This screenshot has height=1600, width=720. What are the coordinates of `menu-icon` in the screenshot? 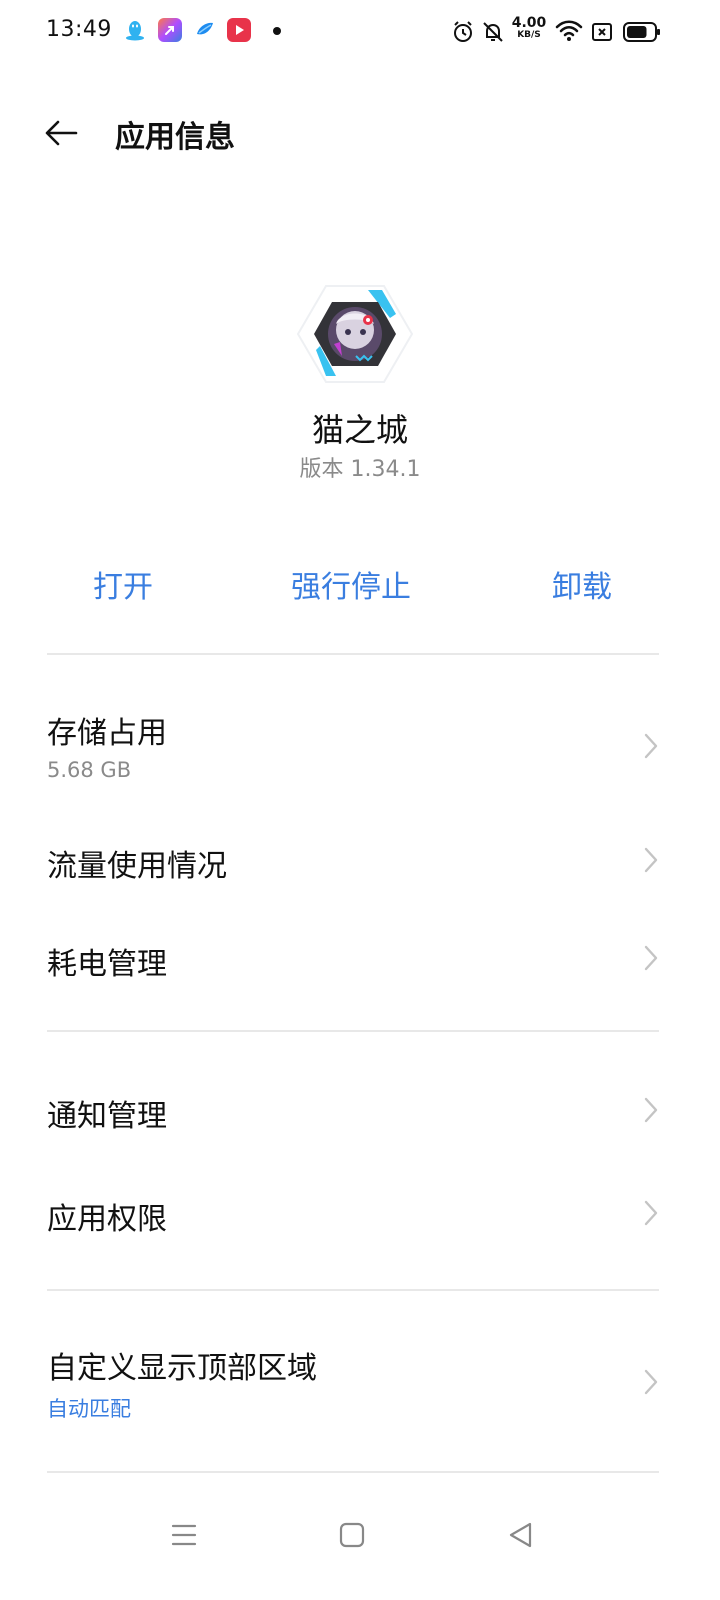 It's located at (184, 1535).